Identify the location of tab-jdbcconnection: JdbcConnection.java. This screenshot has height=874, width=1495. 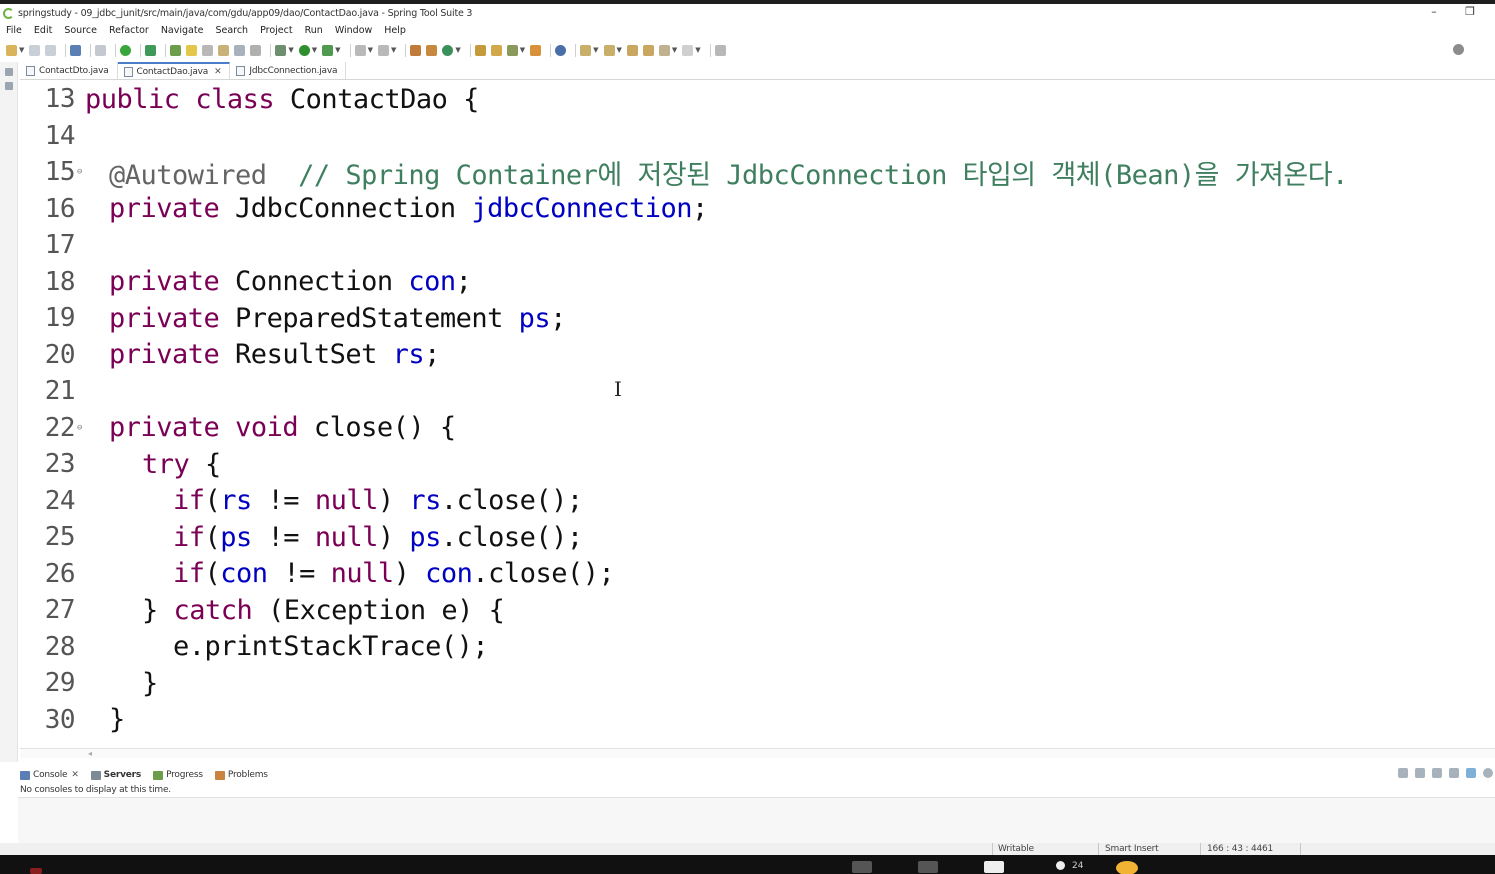
(288, 70).